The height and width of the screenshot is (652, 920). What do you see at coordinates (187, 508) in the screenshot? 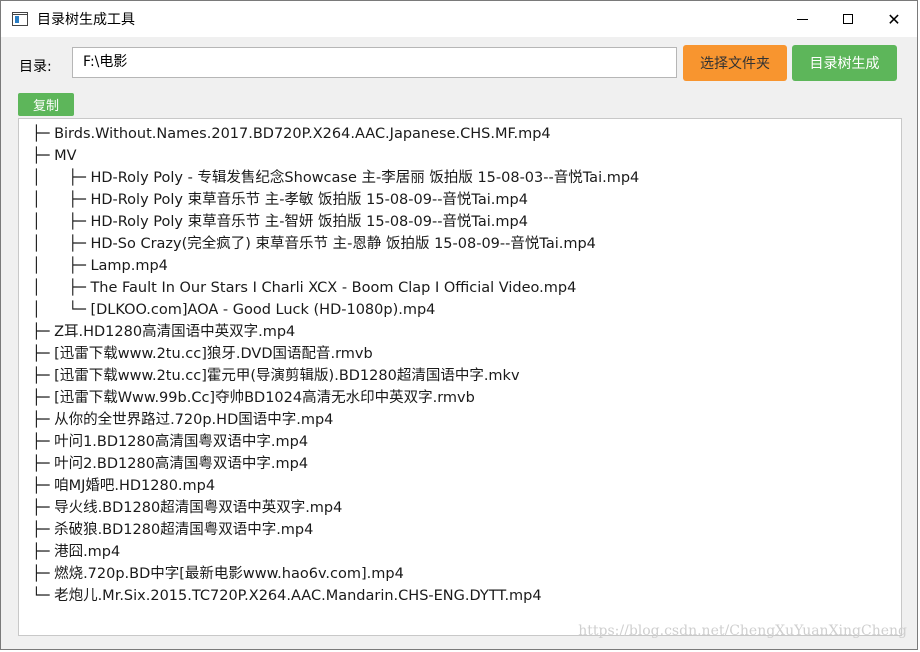
I see `tree-line: ├─ 导火线.BD1280超清国粤双语中英双字.mp4` at bounding box center [187, 508].